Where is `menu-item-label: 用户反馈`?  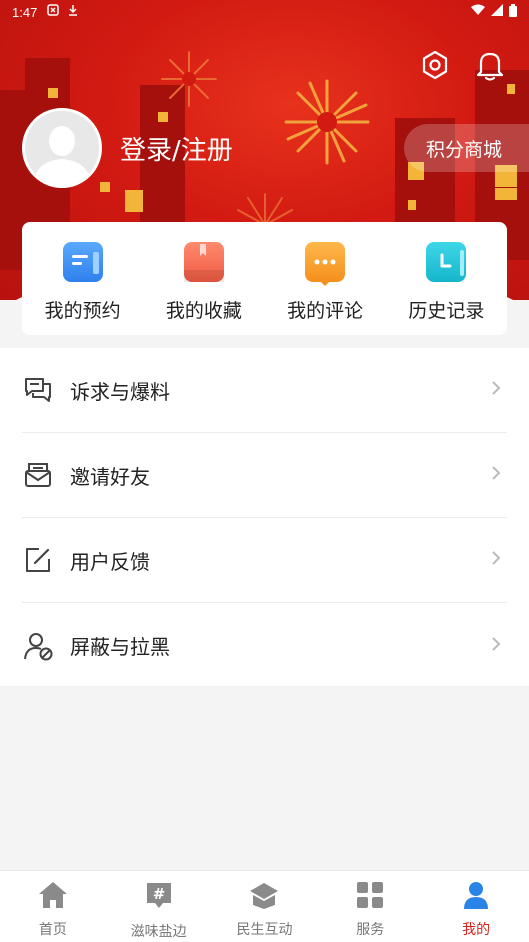 menu-item-label: 用户反馈 is located at coordinates (110, 561).